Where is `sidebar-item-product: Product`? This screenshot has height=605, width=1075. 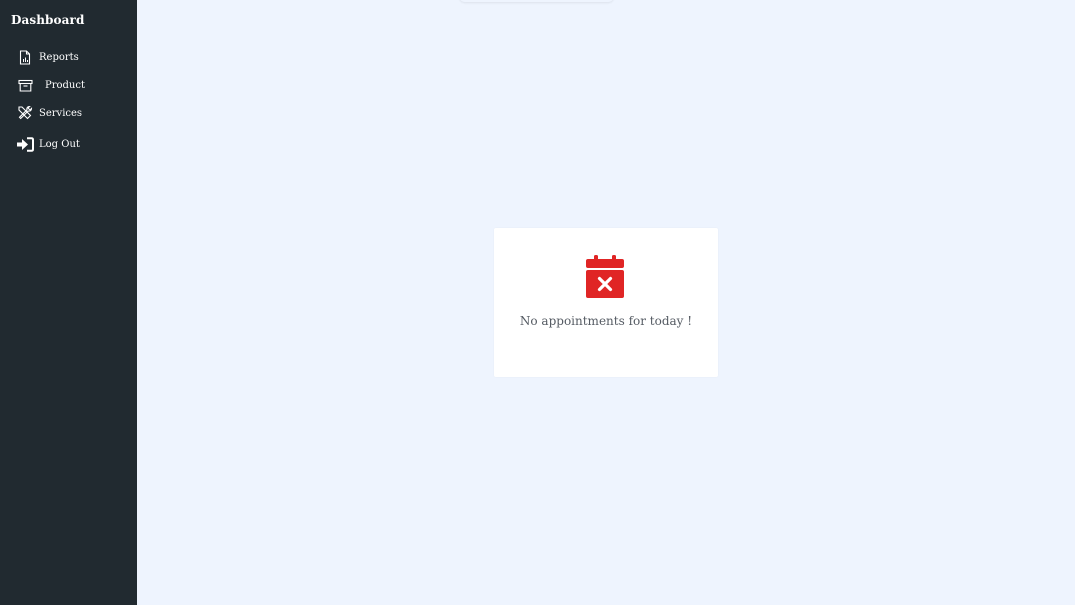 sidebar-item-product: Product is located at coordinates (50, 85).